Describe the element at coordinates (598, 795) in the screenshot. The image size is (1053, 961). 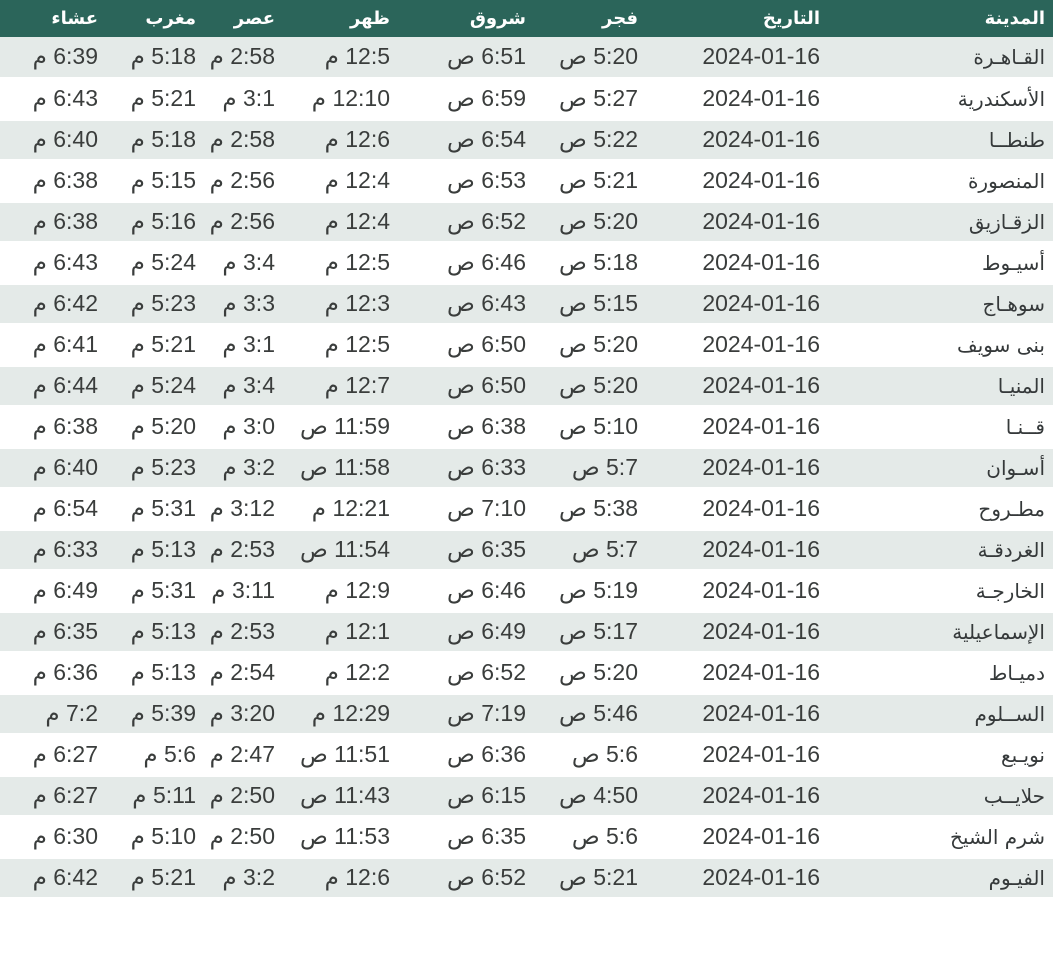
I see `fajr-cell: 4:50 ص` at that location.